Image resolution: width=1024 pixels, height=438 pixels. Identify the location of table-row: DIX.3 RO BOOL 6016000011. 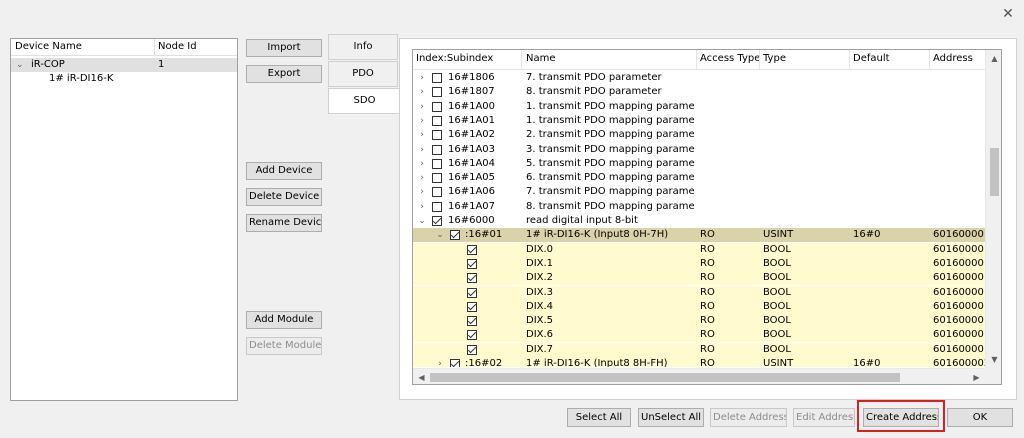
(699, 292).